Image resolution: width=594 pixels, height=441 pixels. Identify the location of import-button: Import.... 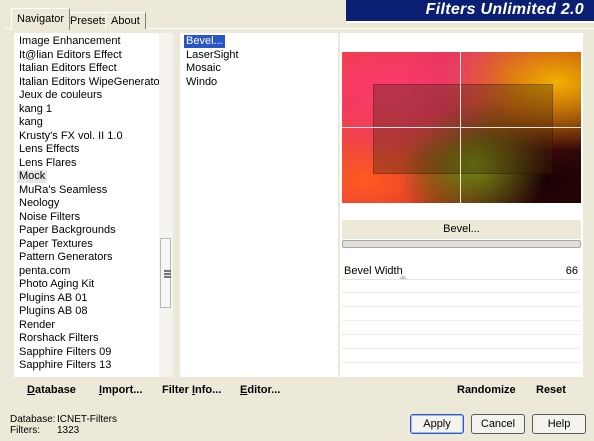
(120, 390).